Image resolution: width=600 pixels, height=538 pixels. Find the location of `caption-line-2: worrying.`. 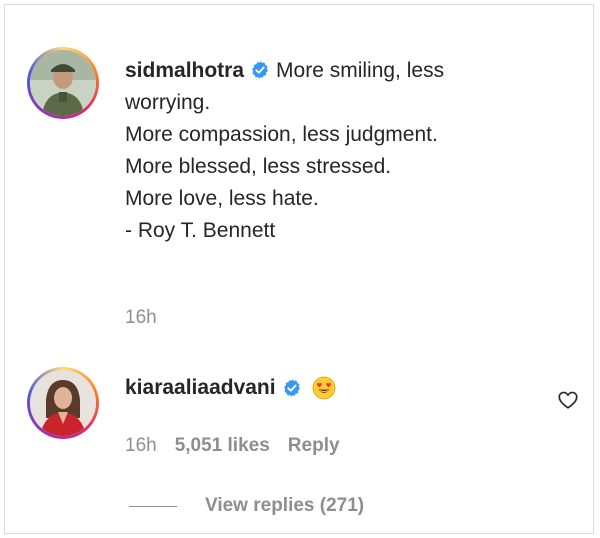

caption-line-2: worrying. is located at coordinates (168, 102).